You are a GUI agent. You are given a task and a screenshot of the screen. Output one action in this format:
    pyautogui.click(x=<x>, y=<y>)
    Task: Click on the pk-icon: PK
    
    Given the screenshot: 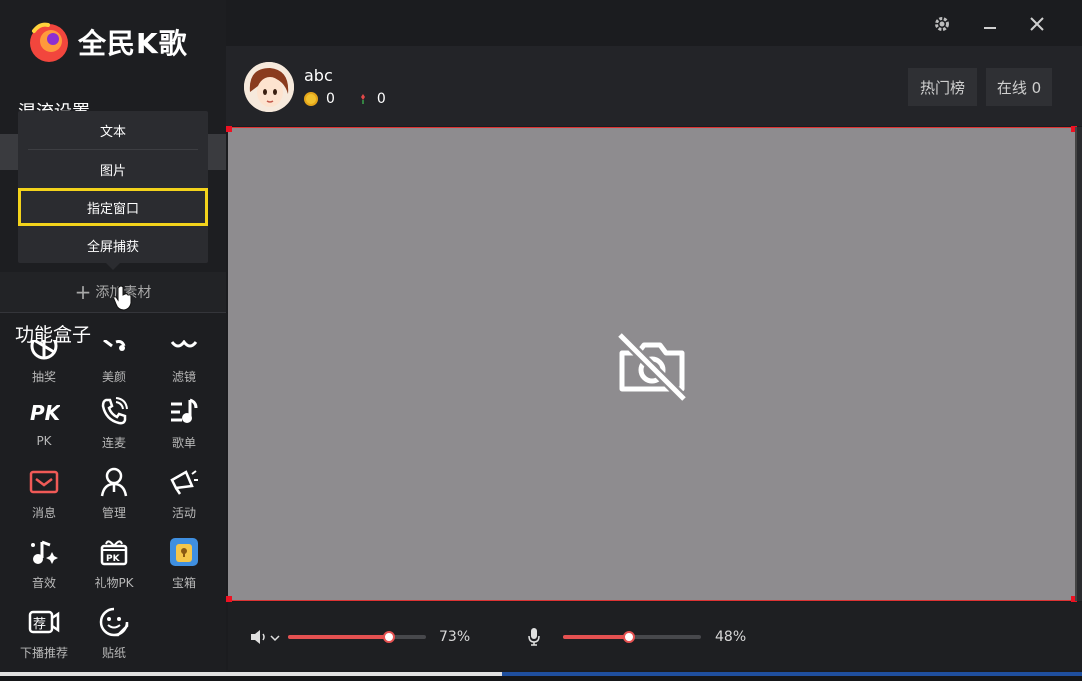 What is the action you would take?
    pyautogui.click(x=45, y=413)
    